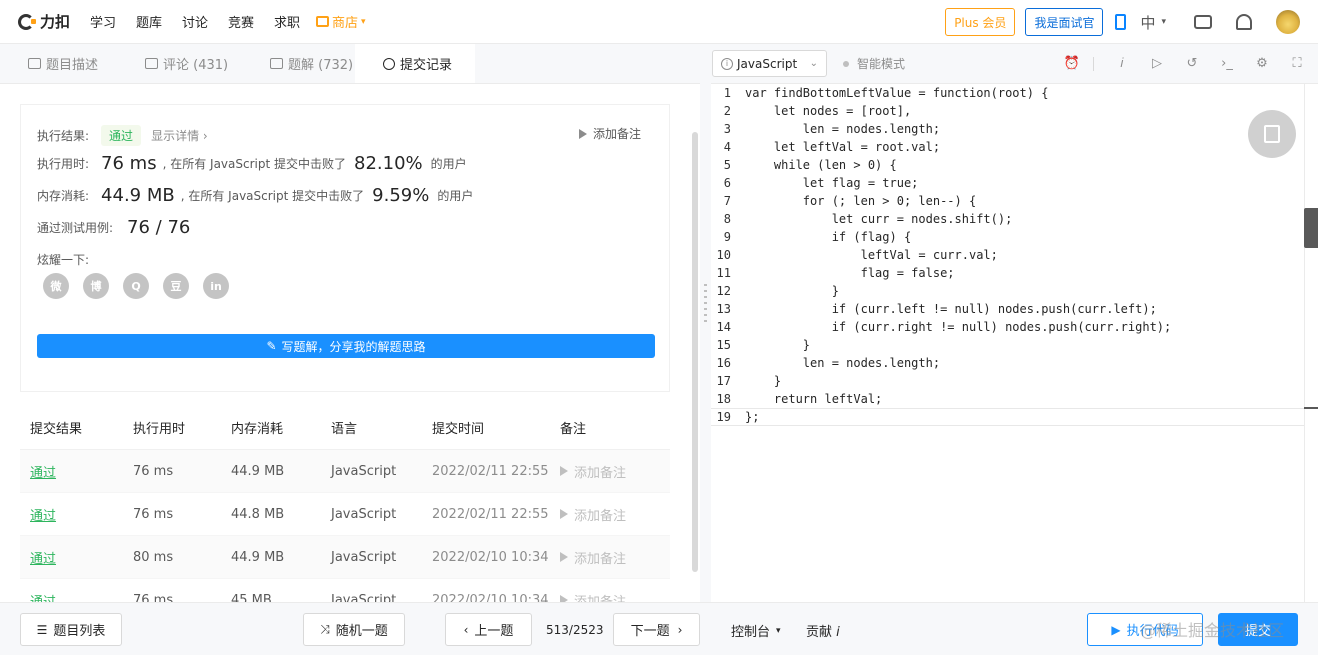 The width and height of the screenshot is (1318, 655). What do you see at coordinates (1297, 63) in the screenshot?
I see `fullscreen-icon: ⛶` at bounding box center [1297, 63].